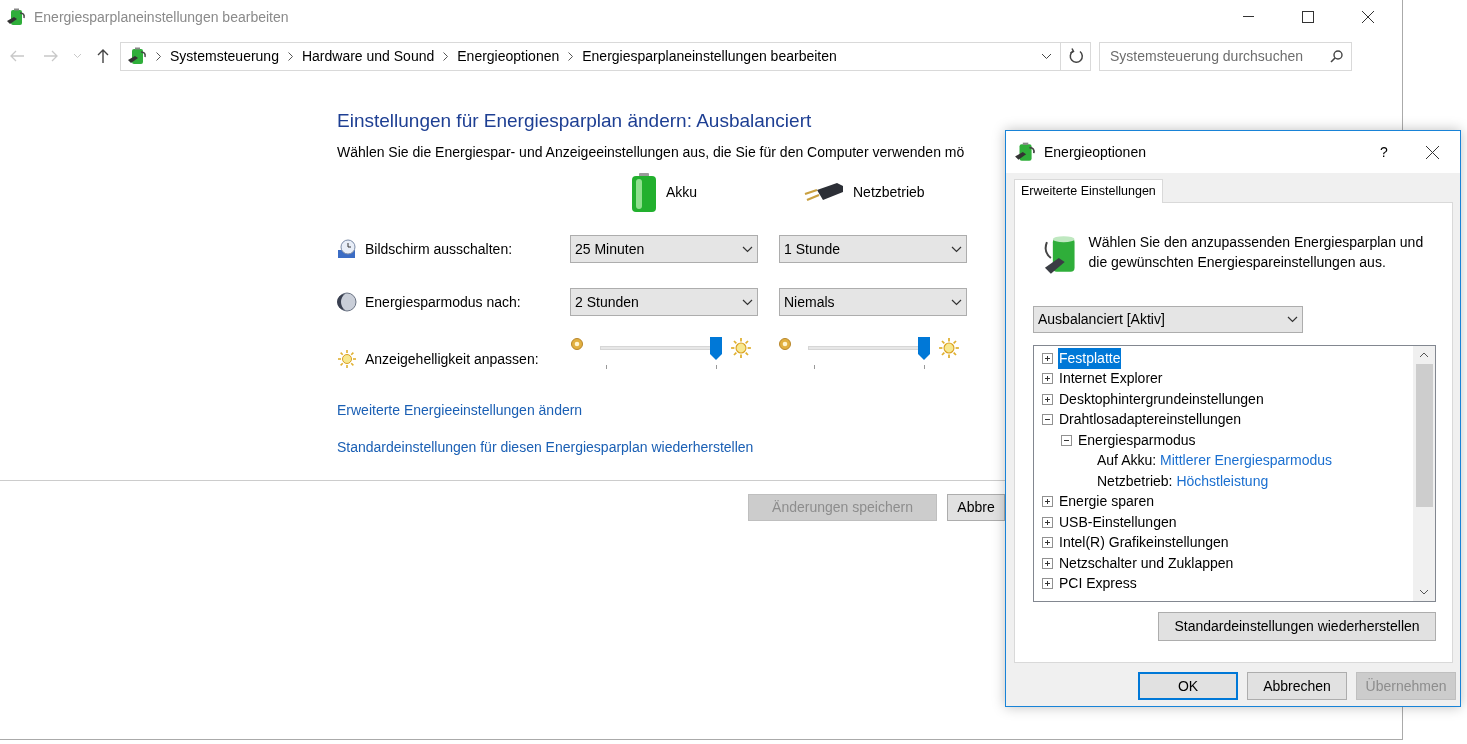  Describe the element at coordinates (443, 302) in the screenshot. I see `setting-label: Energiesparmodus nach:` at that location.